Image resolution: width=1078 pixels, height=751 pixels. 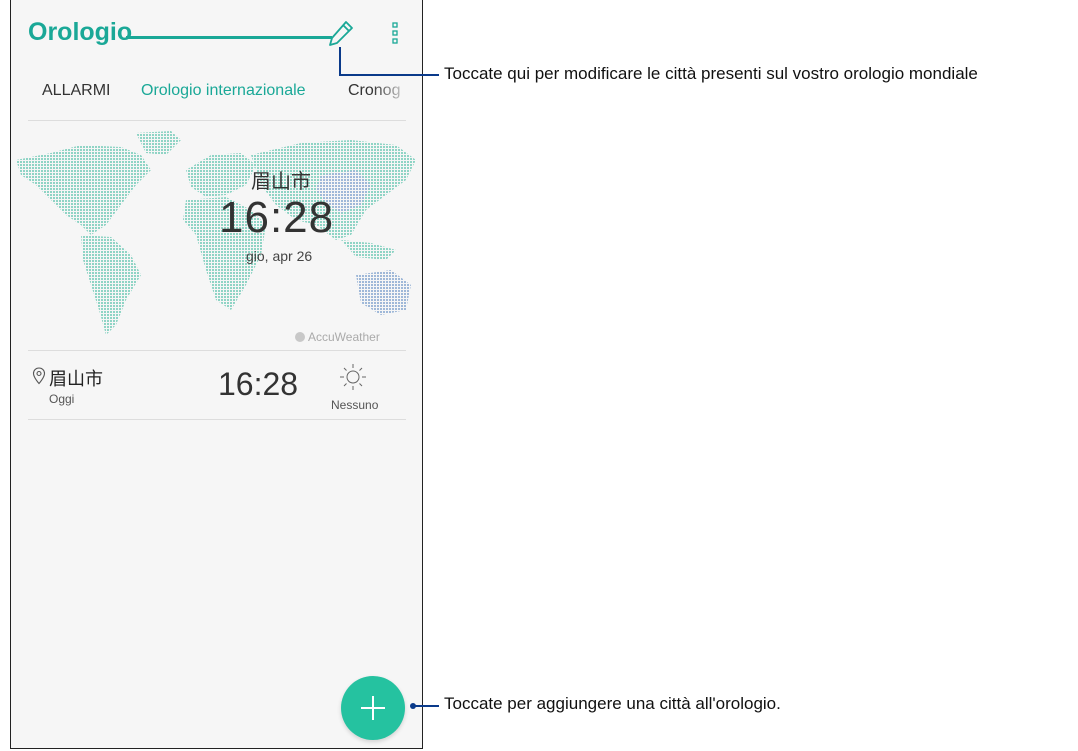 I want to click on accuweather-logo: AccuWeather, so click(x=337, y=337).